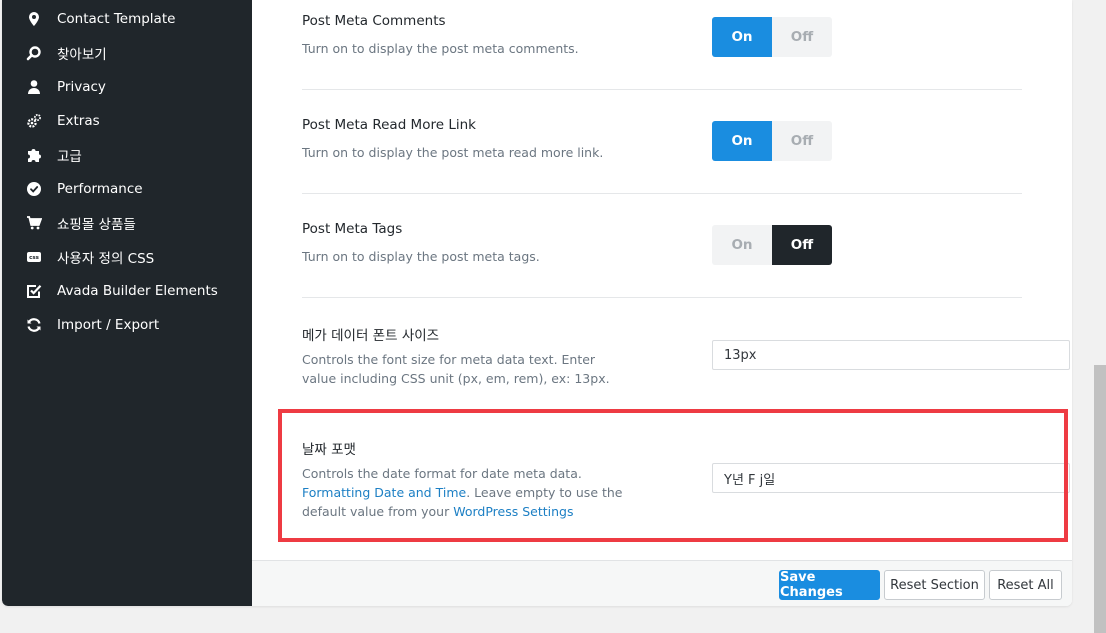 The width and height of the screenshot is (1106, 633). Describe the element at coordinates (421, 256) in the screenshot. I see `setting-description: Turn on to display the post meta tags.` at that location.